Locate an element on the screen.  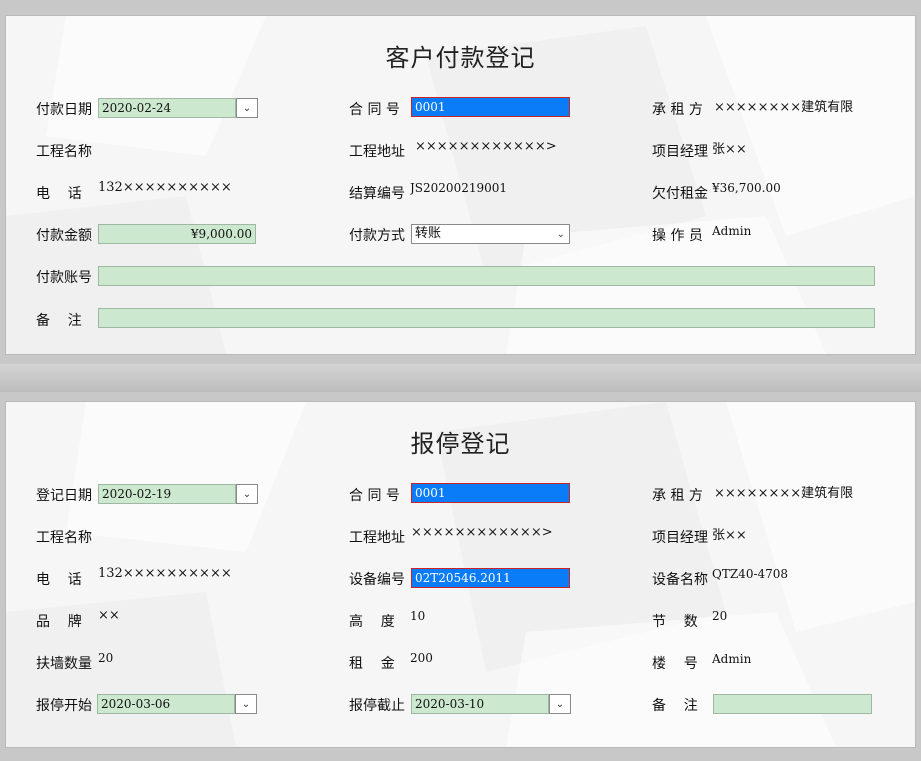
suspend-start-label: 报停开始 is located at coordinates (64, 706).